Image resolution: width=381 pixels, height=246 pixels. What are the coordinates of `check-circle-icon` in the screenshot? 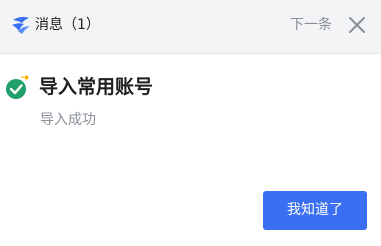 It's located at (17, 87).